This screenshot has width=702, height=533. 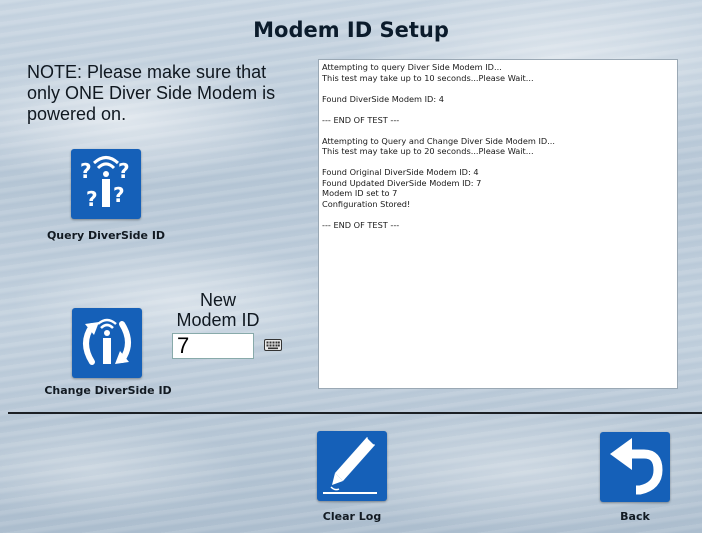 I want to click on log-line: Found DiverSide Modem ID: 4, so click(x=383, y=98).